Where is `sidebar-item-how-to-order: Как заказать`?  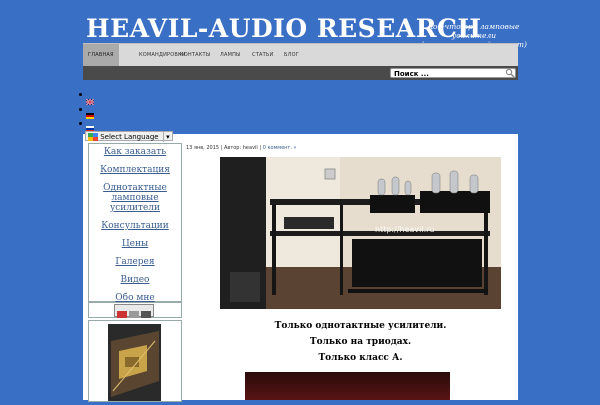
sidebar-item-how-to-order: Как заказать is located at coordinates (135, 152).